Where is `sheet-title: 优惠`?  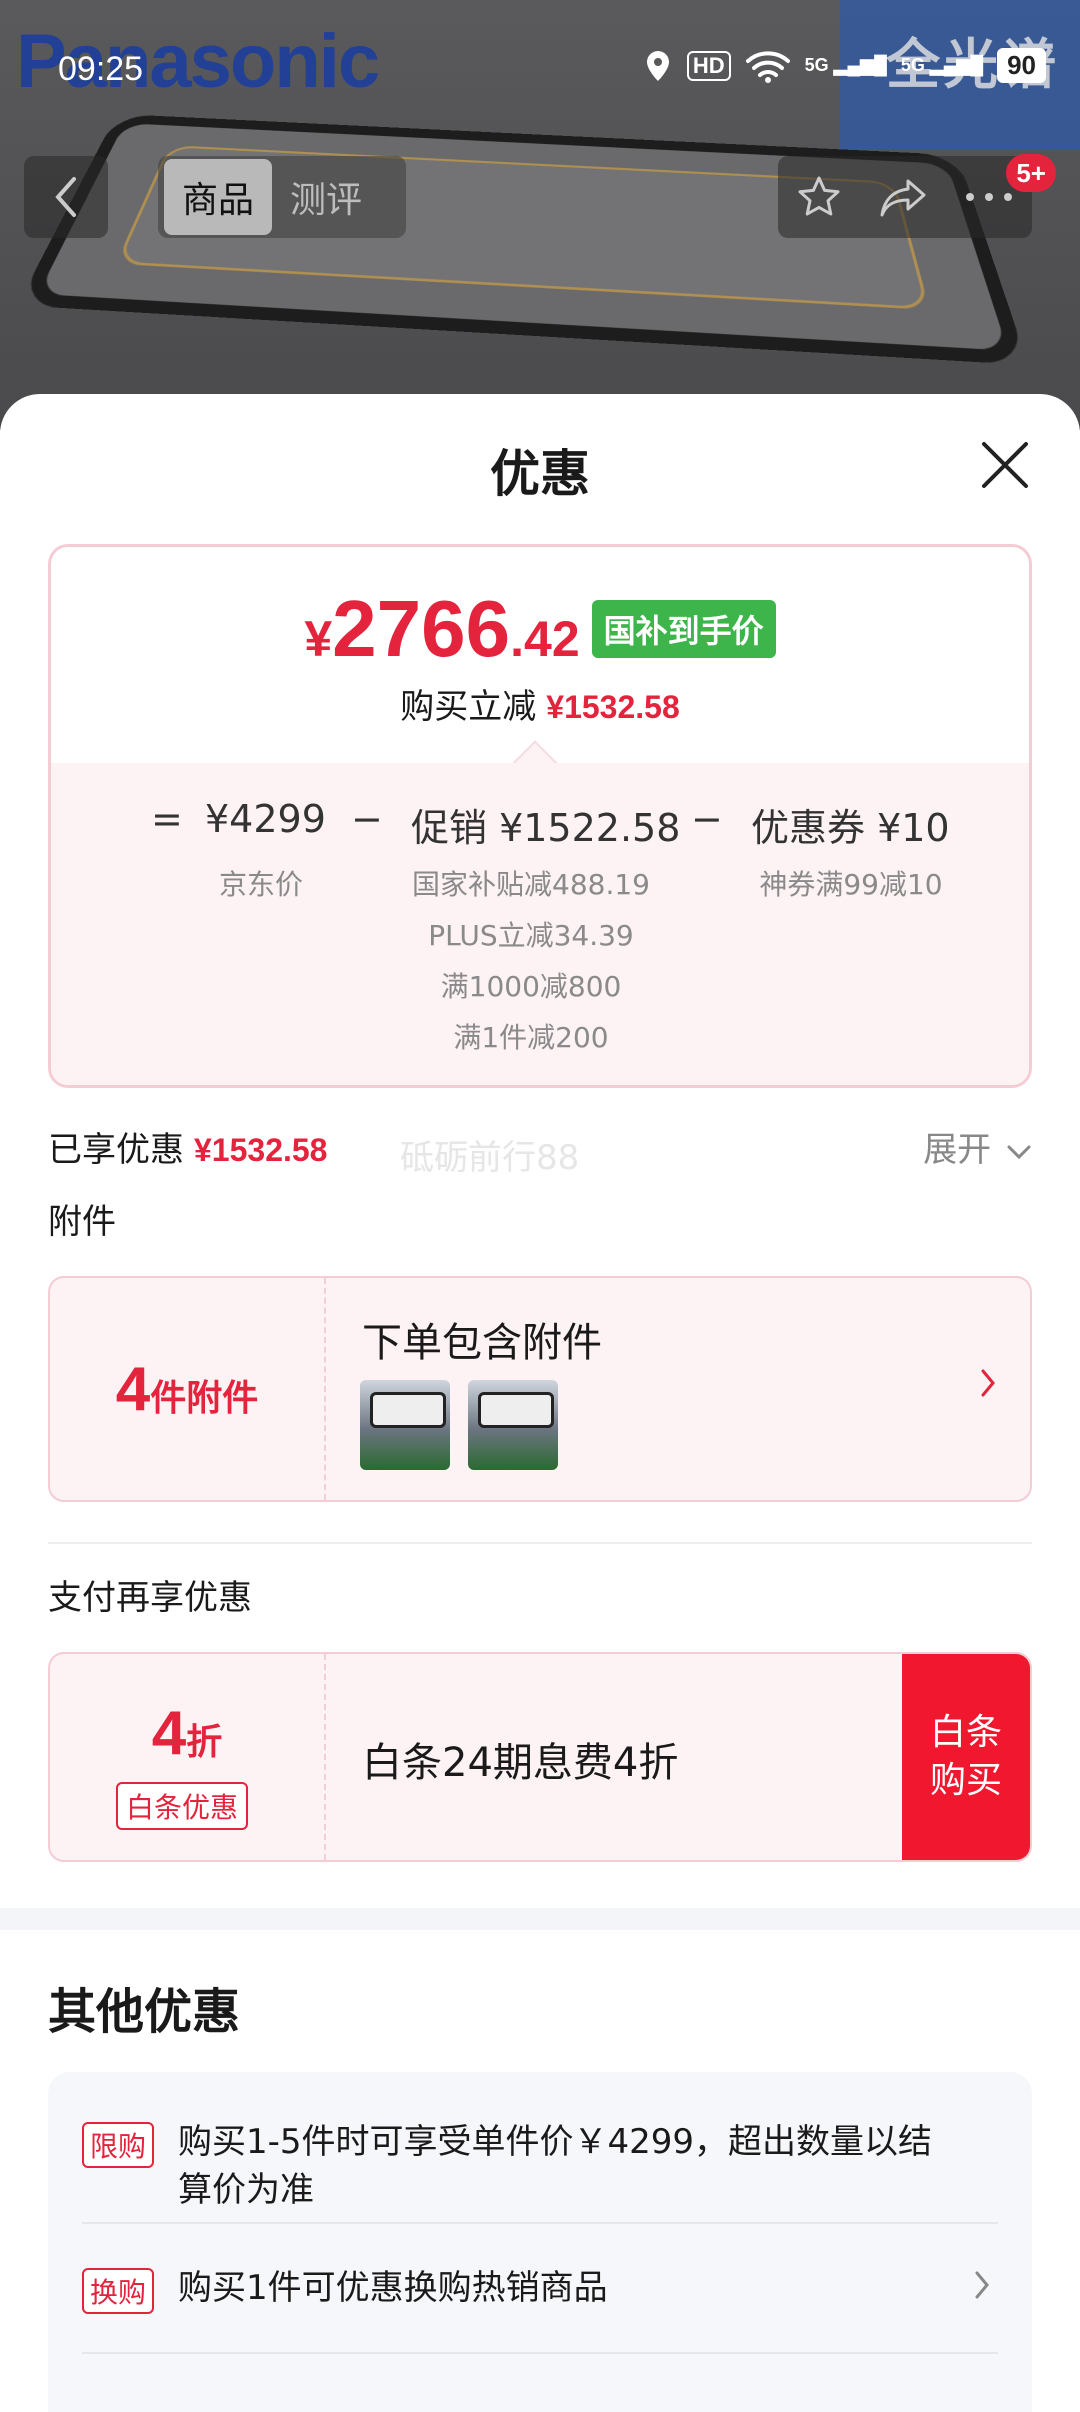 sheet-title: 优惠 is located at coordinates (540, 470).